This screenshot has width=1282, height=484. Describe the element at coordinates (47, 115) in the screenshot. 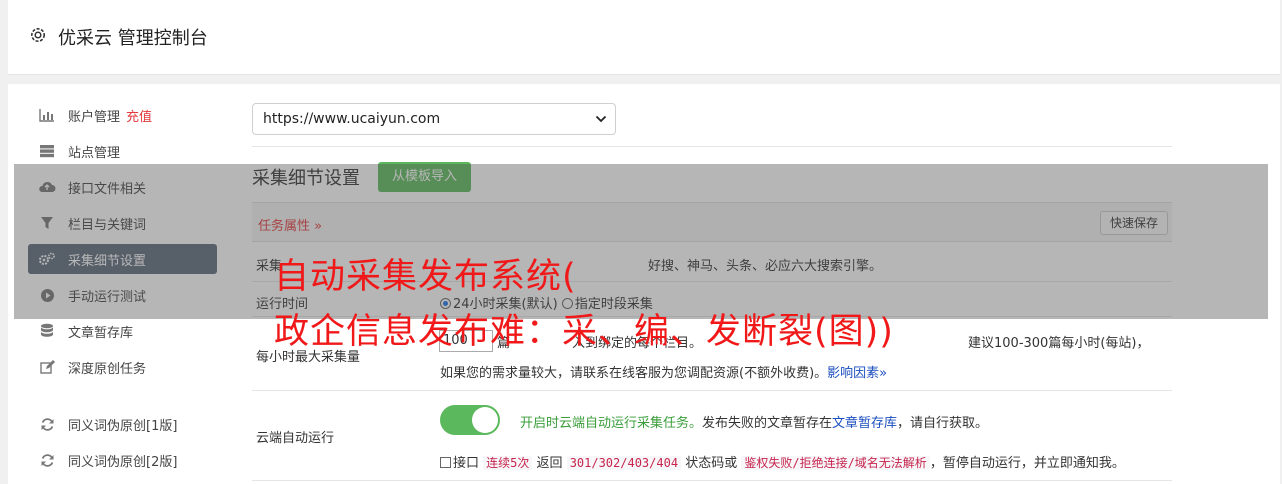

I see `bar-chart-icon` at that location.